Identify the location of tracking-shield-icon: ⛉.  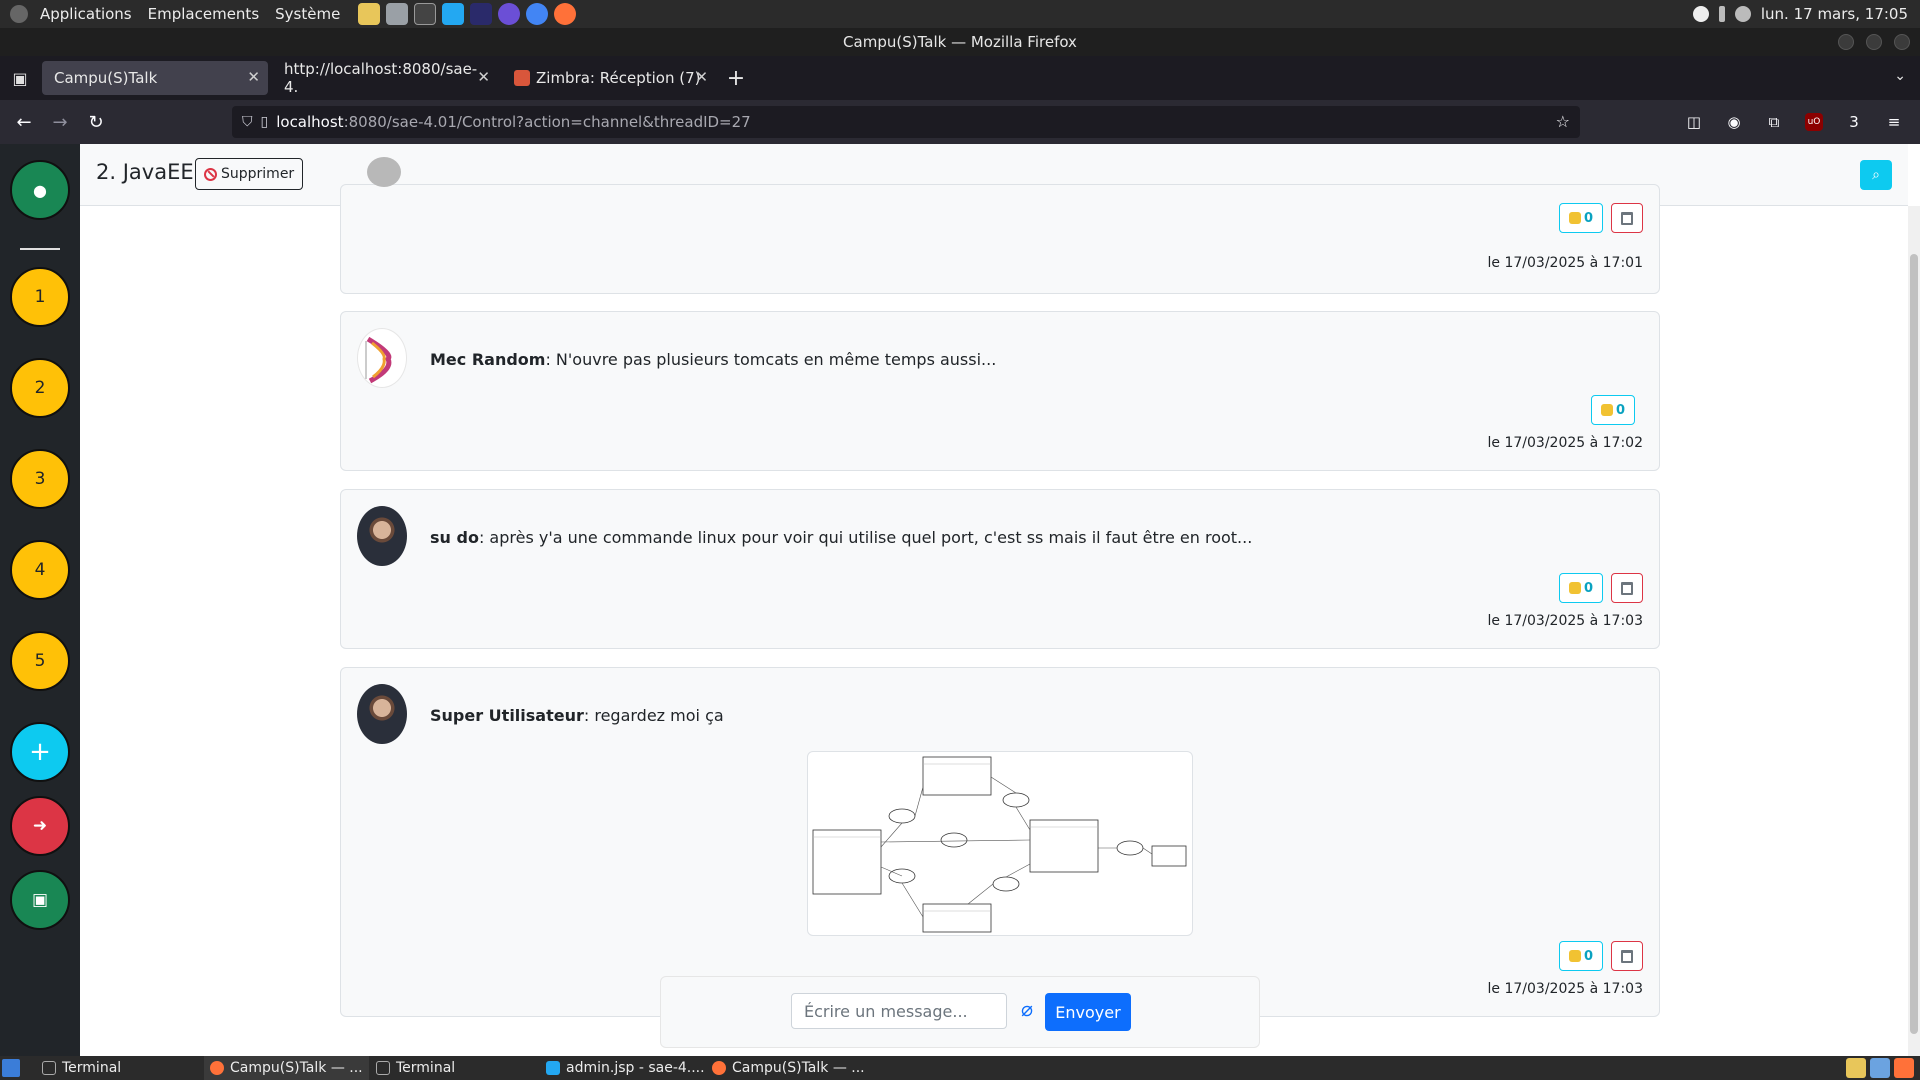
(247, 122).